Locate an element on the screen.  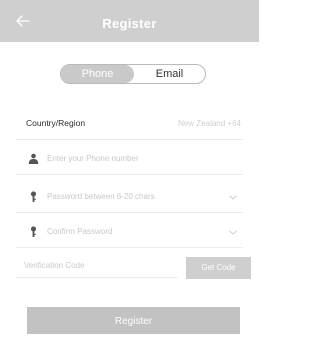
country-region-row: Country/Region New Zealand +64 is located at coordinates (129, 123).